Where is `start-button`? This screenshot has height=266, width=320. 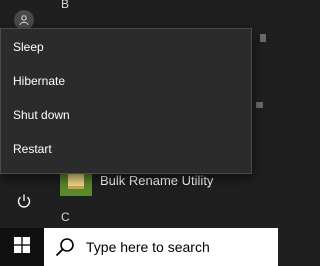
start-button is located at coordinates (22, 247).